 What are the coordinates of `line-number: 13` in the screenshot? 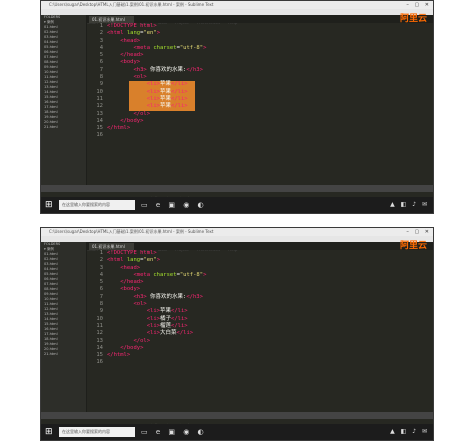 It's located at (99, 113).